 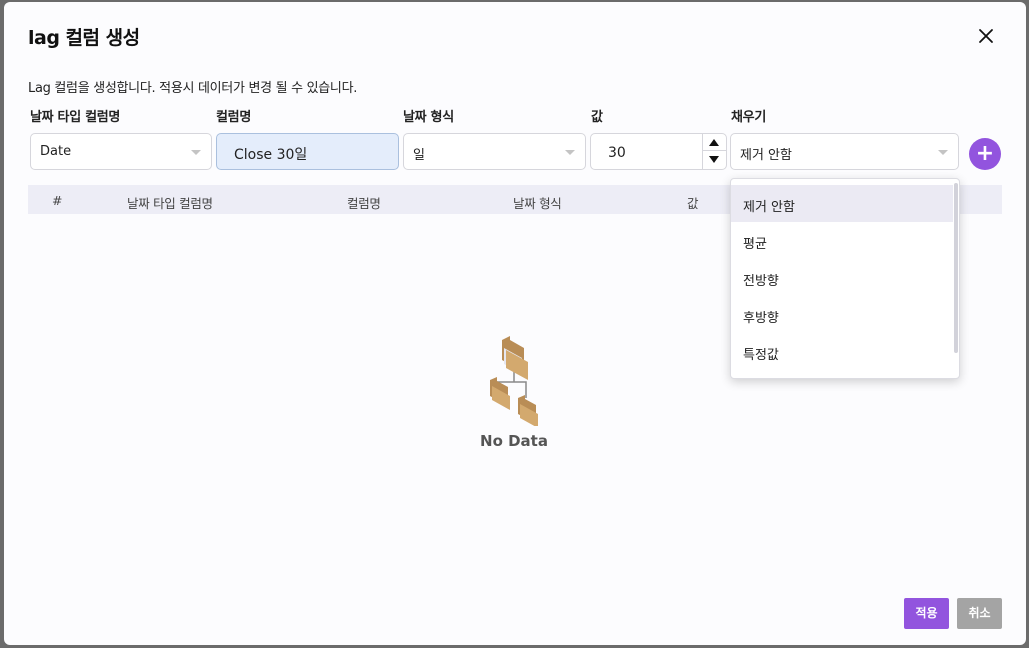 I want to click on date-column-select: Date, so click(x=121, y=151).